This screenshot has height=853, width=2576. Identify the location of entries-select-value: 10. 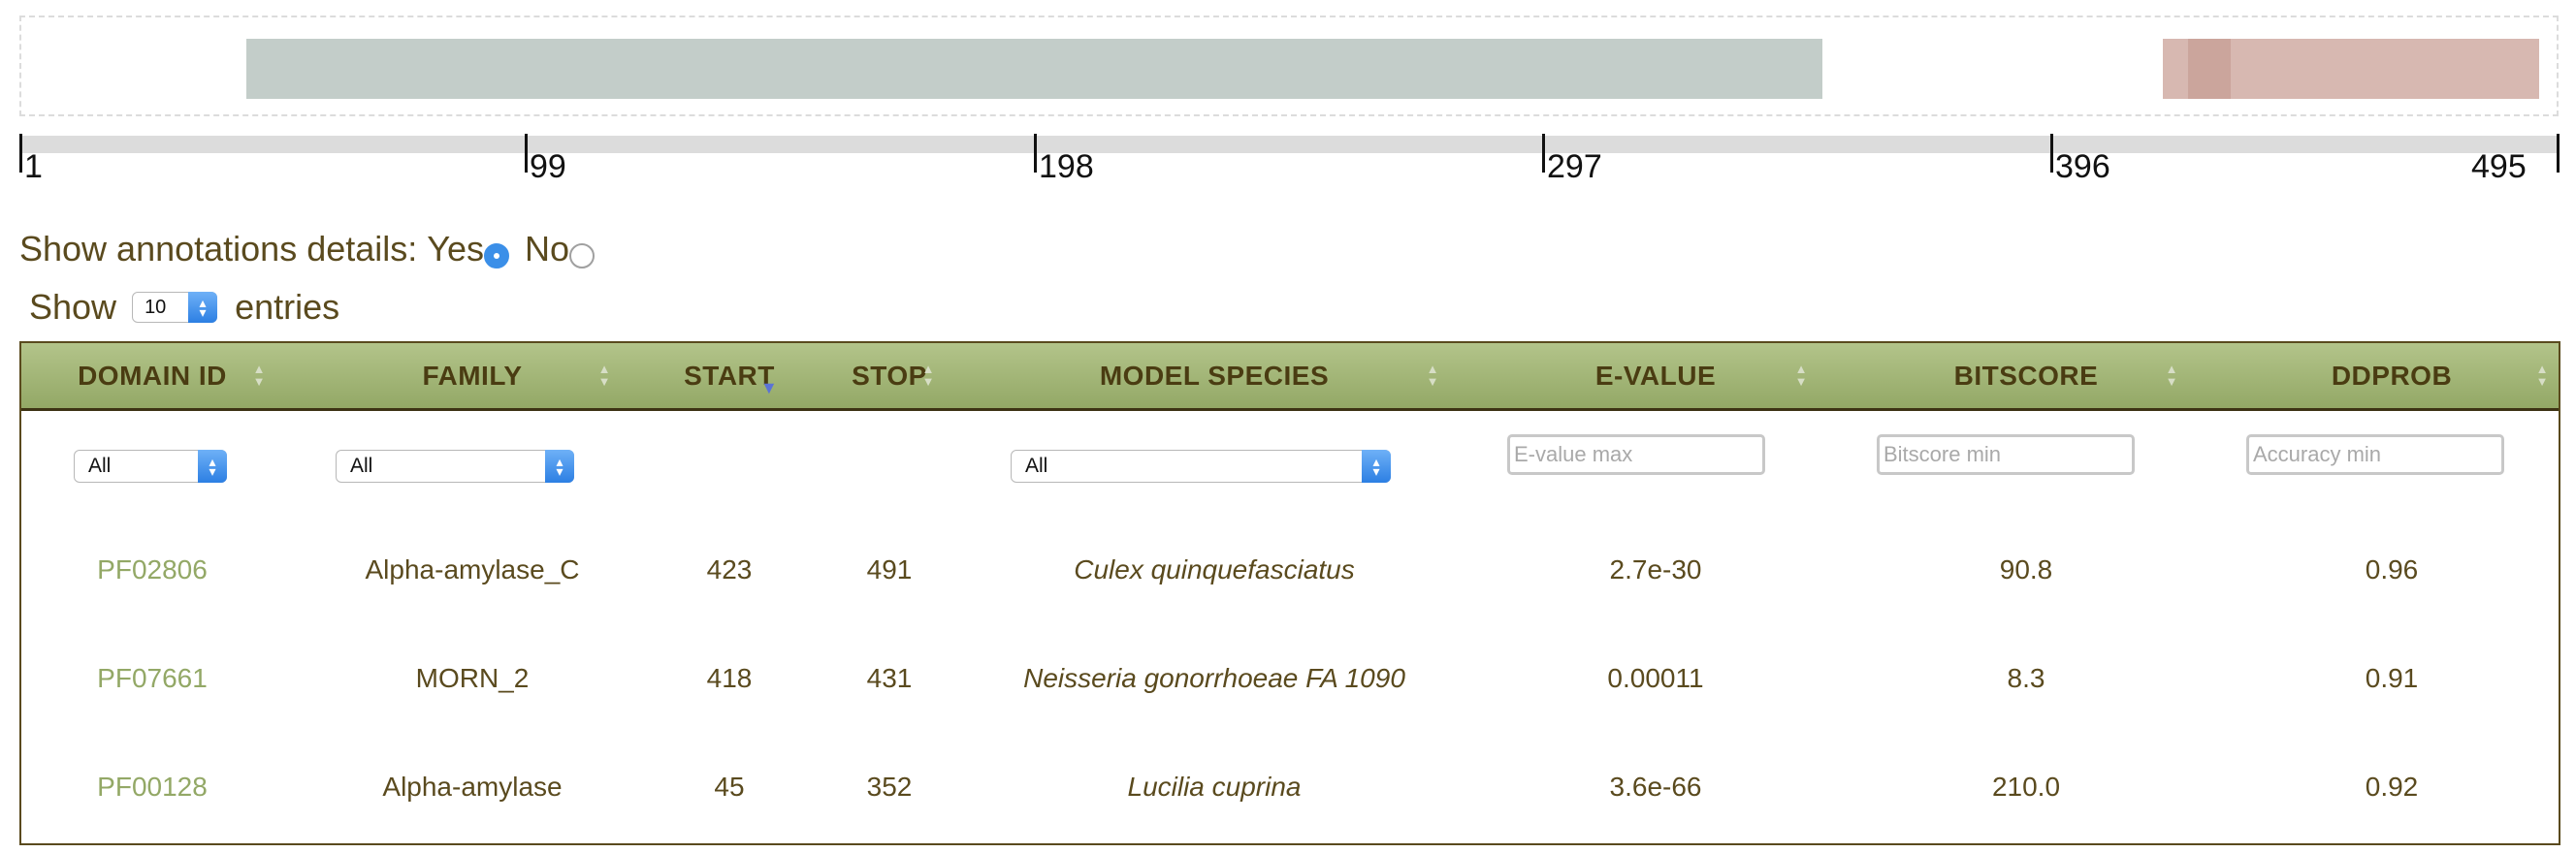
(156, 307).